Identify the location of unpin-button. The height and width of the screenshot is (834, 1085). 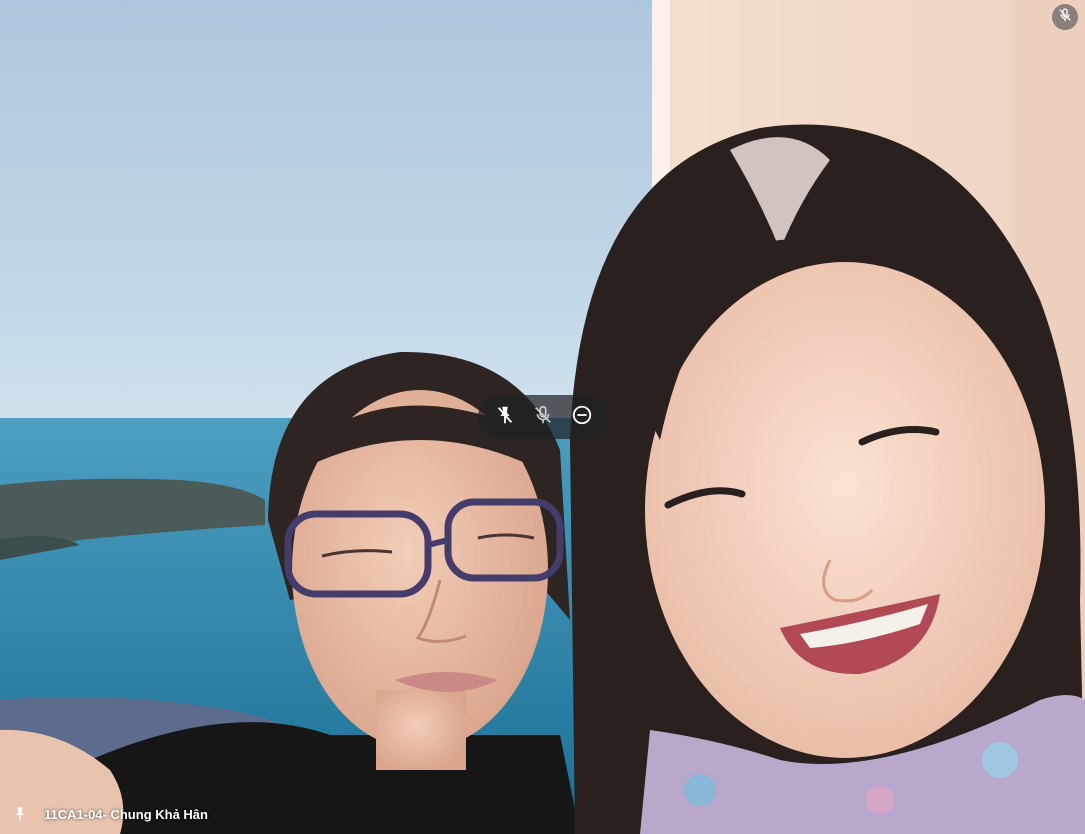
(505, 417).